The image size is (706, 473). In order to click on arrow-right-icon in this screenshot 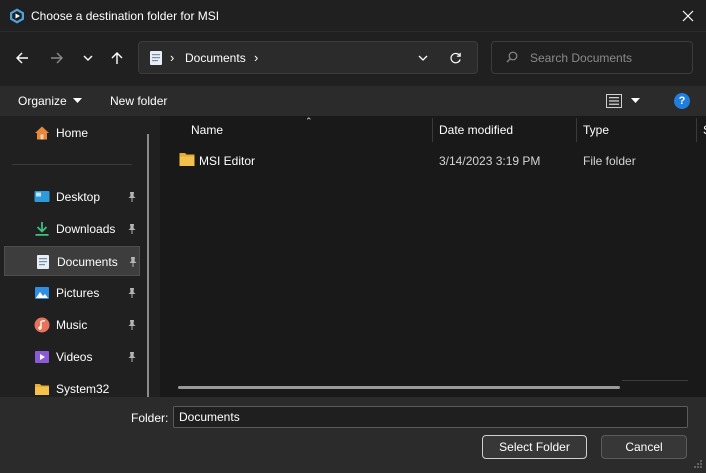, I will do `click(57, 58)`.